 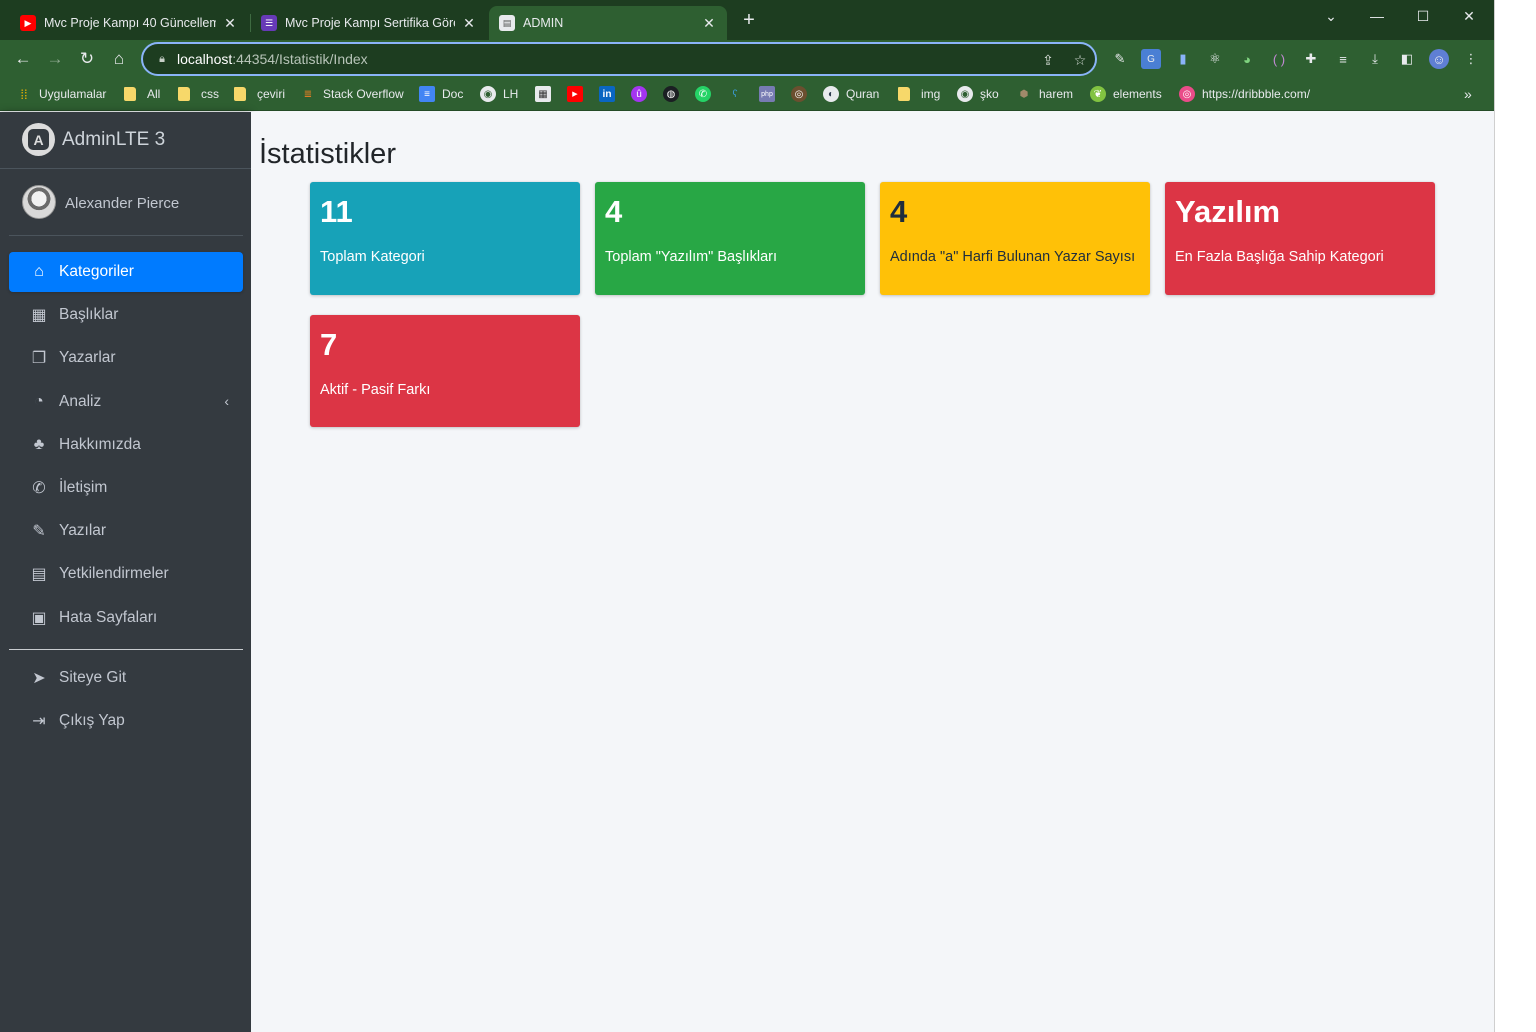 What do you see at coordinates (1244, 94) in the screenshot?
I see `bookmark-dribbble: ◎ https://dribbble.com/` at bounding box center [1244, 94].